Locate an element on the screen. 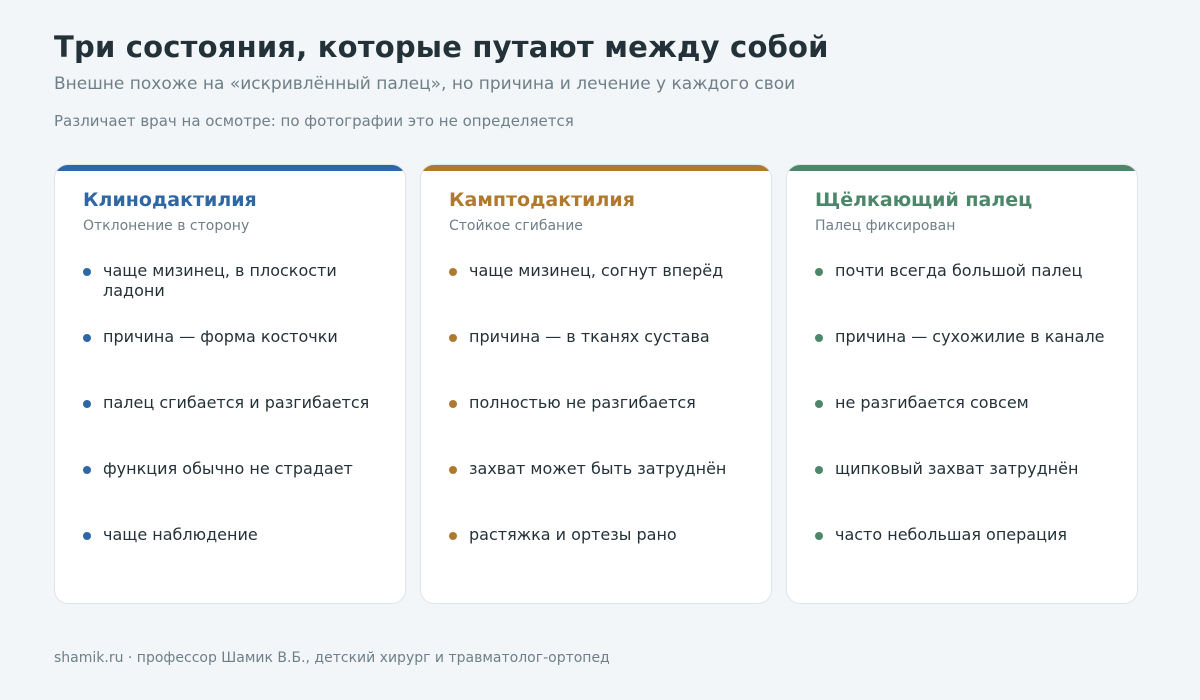 Image resolution: width=1200 pixels, height=700 pixels. card-subtitle: Стойкое сгибание is located at coordinates (516, 226).